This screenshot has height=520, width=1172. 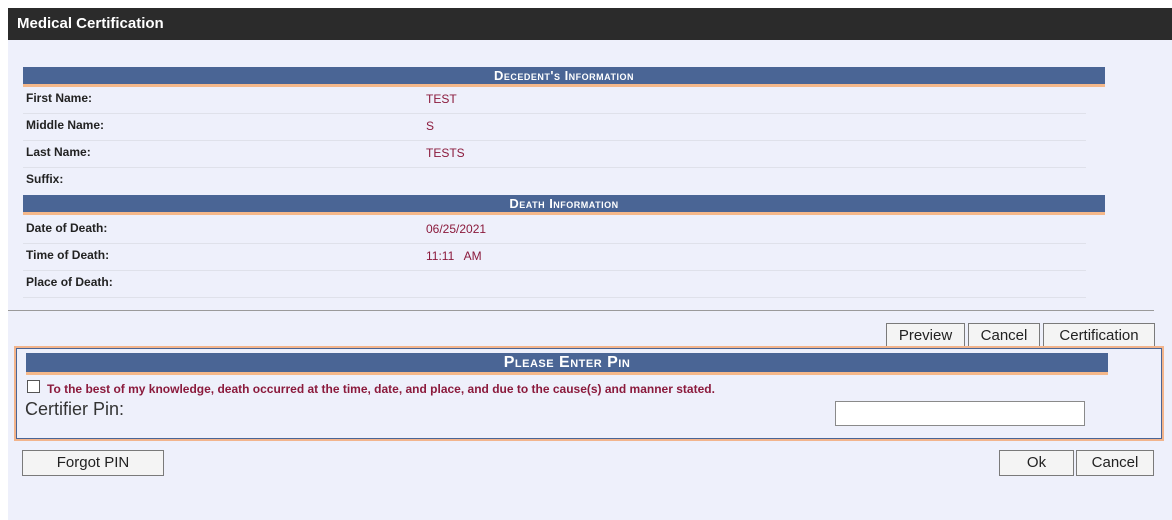 I want to click on decedent-info-header: Decedent's Information, so click(x=564, y=77).